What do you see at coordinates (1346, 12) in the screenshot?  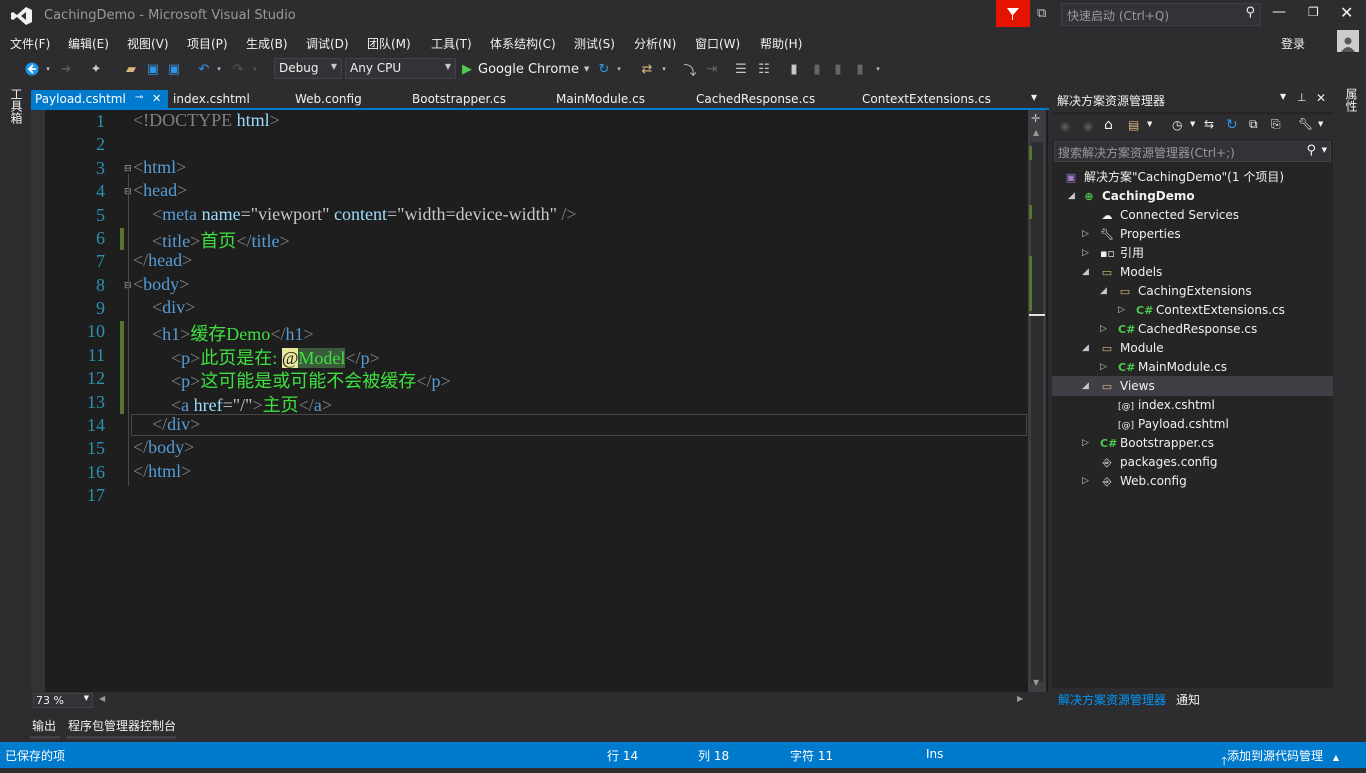 I see `close-button: ✕` at bounding box center [1346, 12].